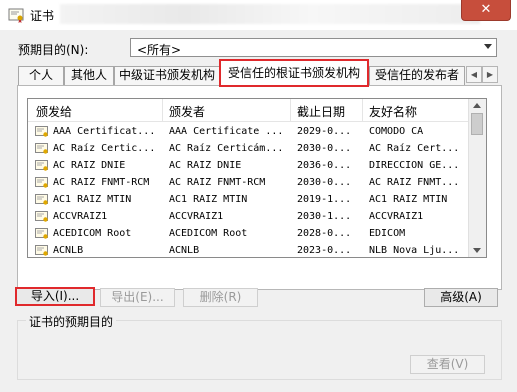 This screenshot has height=392, width=517. I want to click on cell-issued-to: ACEDICOM Root, so click(92, 233).